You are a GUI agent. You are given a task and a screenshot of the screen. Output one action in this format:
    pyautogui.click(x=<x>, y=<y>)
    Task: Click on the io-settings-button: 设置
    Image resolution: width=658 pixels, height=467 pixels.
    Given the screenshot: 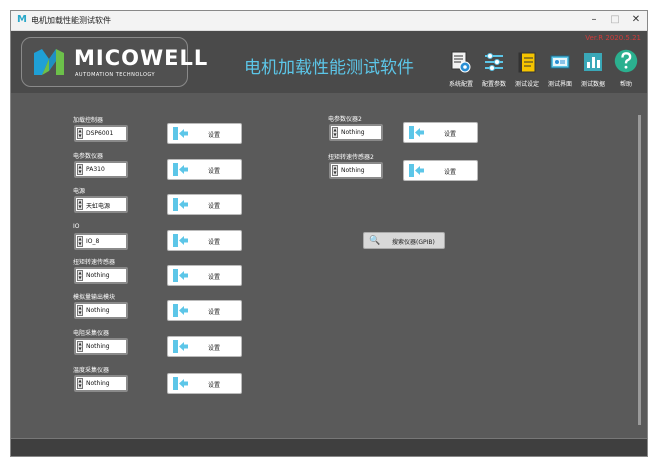 What is the action you would take?
    pyautogui.click(x=204, y=240)
    